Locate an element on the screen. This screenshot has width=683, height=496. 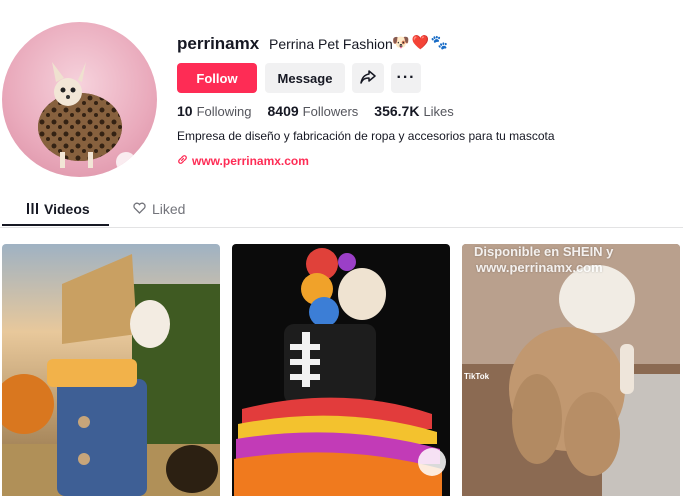
profile-link: www.perrinamx.com is located at coordinates (243, 161).